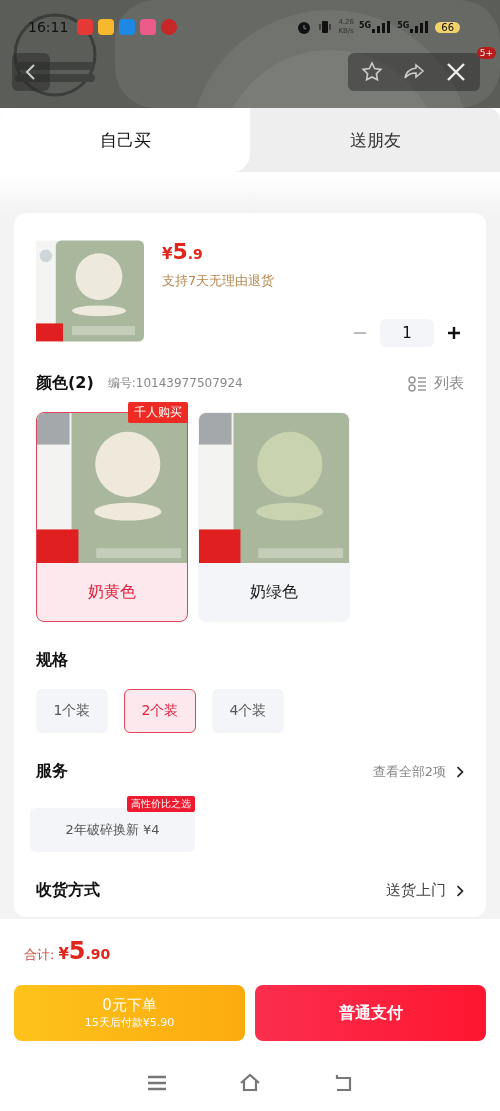  I want to click on back-button, so click(31, 72).